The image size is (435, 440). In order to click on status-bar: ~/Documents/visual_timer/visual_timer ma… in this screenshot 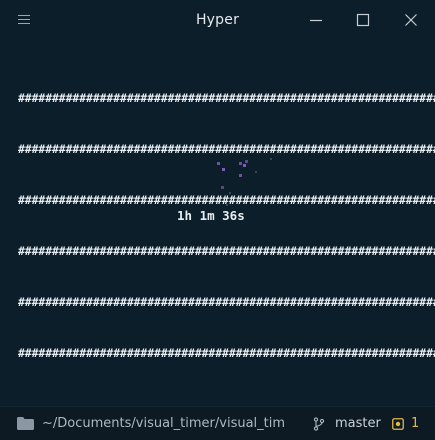, I will do `click(217, 423)`.